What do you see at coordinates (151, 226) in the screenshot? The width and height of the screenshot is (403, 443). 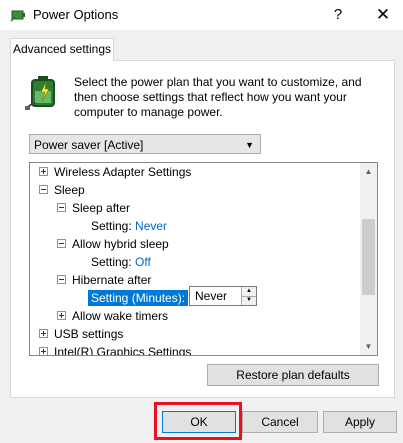 I see `sleep-after-value: Never` at bounding box center [151, 226].